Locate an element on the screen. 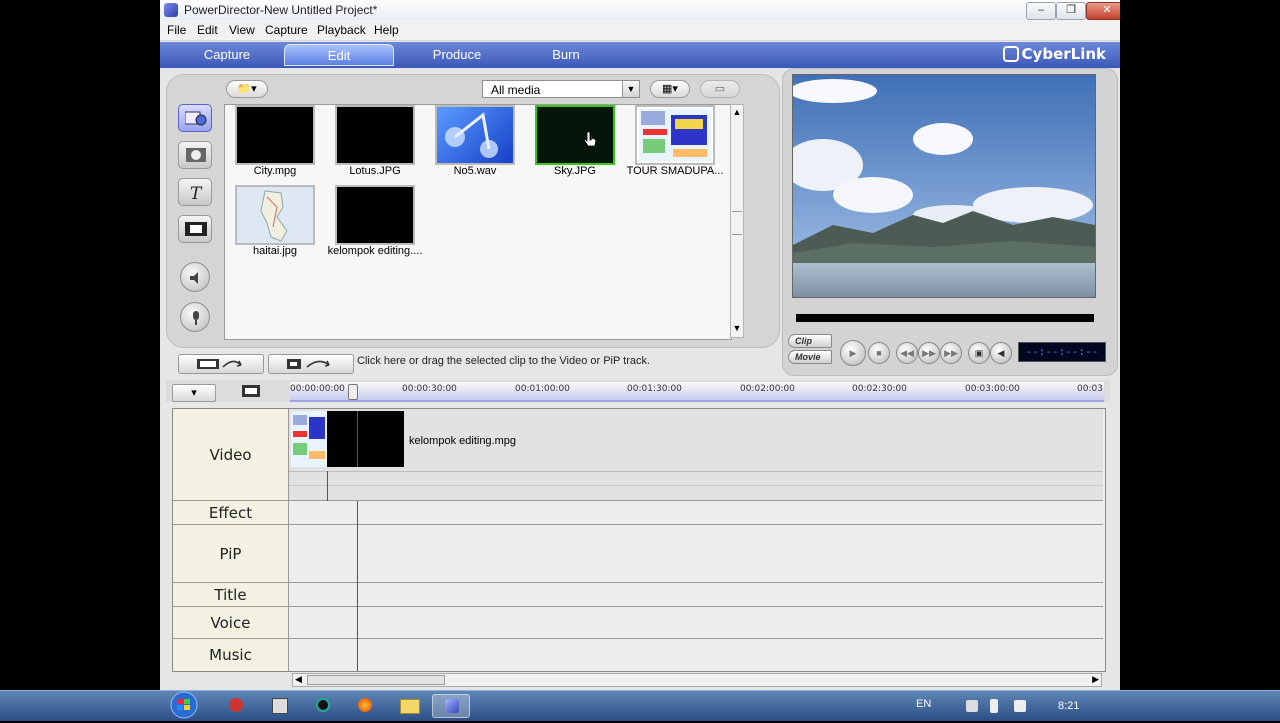  snapshot-button: ▣ is located at coordinates (979, 353).